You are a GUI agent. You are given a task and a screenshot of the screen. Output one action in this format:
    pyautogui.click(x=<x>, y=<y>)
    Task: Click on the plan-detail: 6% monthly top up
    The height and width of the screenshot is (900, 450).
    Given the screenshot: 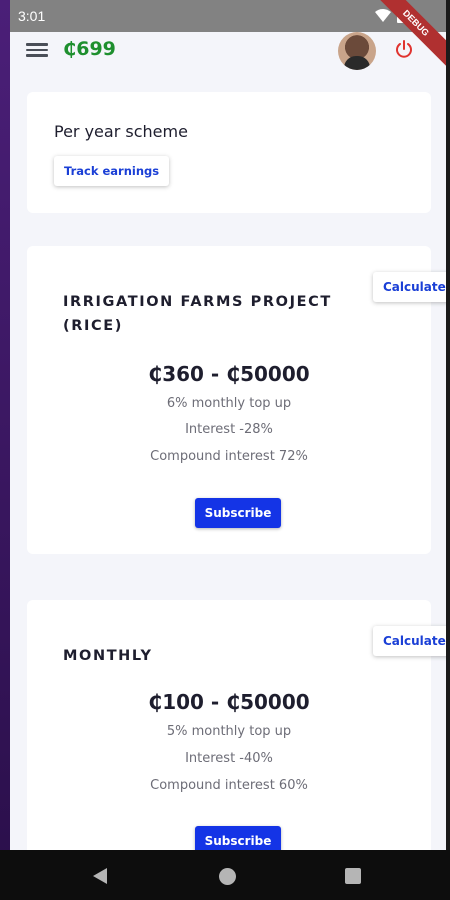 What is the action you would take?
    pyautogui.click(x=229, y=403)
    